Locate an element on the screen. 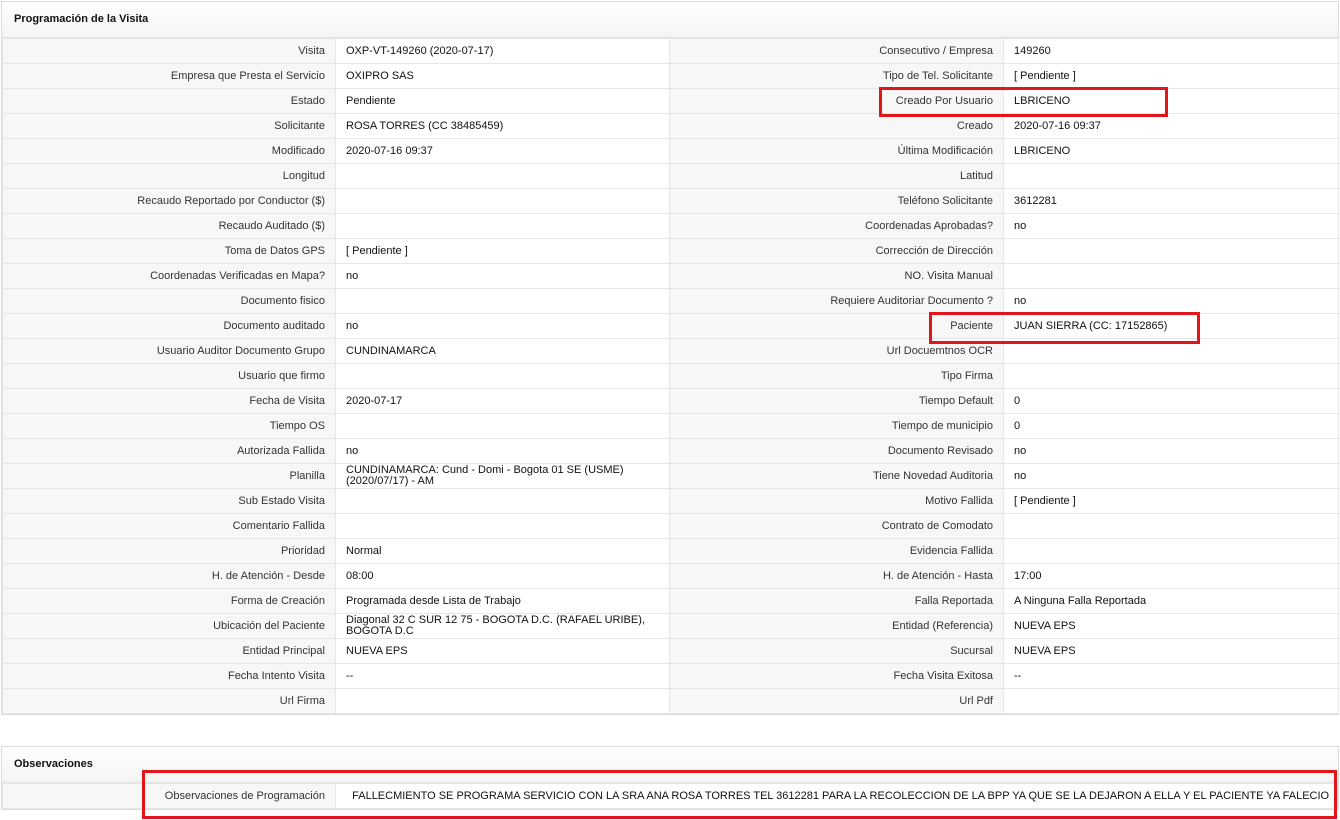  field-label-left: Usuario Auditor Documento Grupo is located at coordinates (169, 351).